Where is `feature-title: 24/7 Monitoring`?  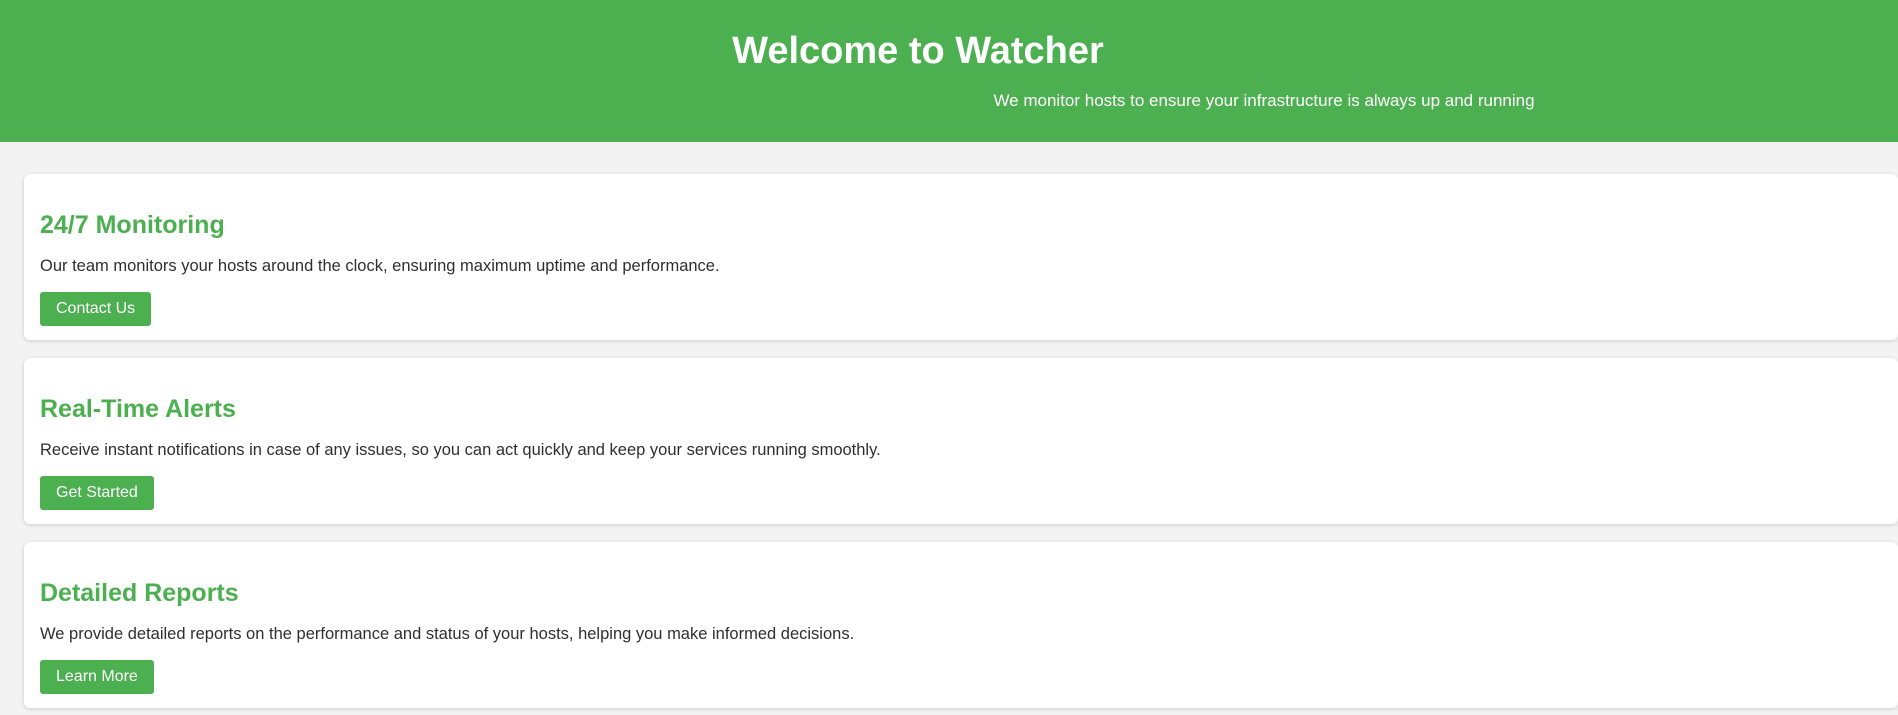
feature-title: 24/7 Monitoring is located at coordinates (132, 225).